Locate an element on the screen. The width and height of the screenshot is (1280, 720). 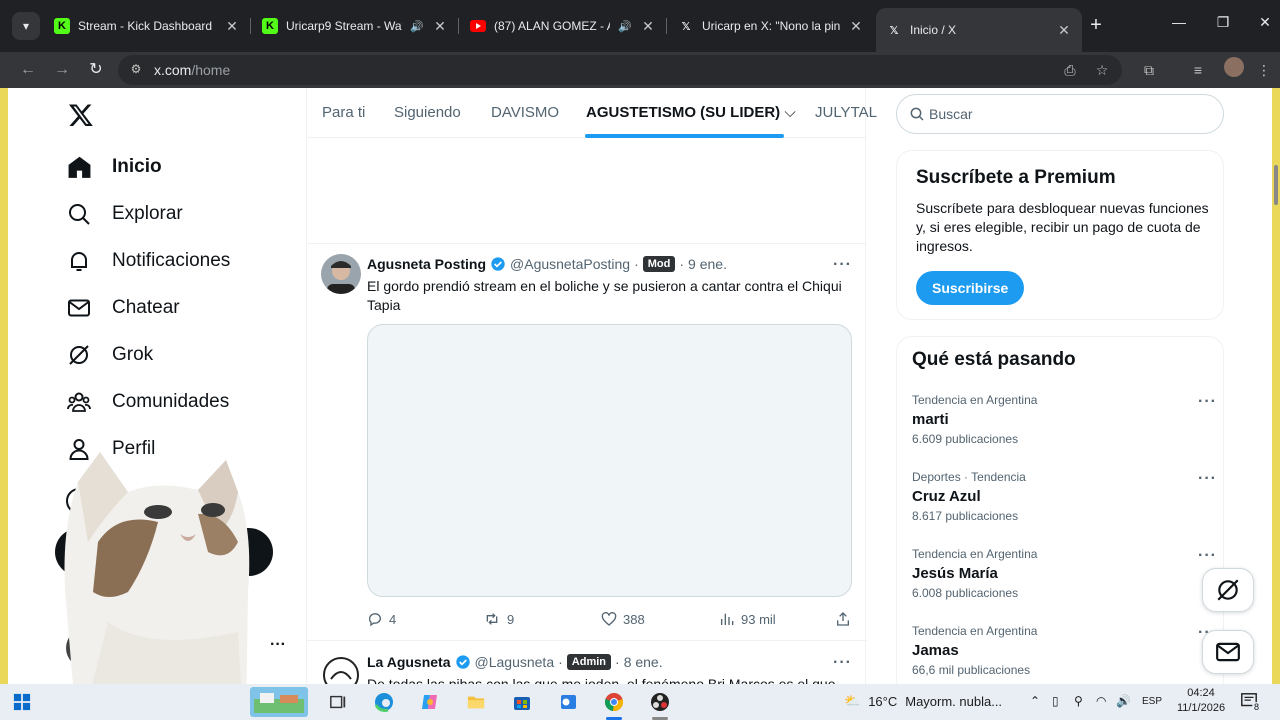
obs-icon is located at coordinates (660, 702).